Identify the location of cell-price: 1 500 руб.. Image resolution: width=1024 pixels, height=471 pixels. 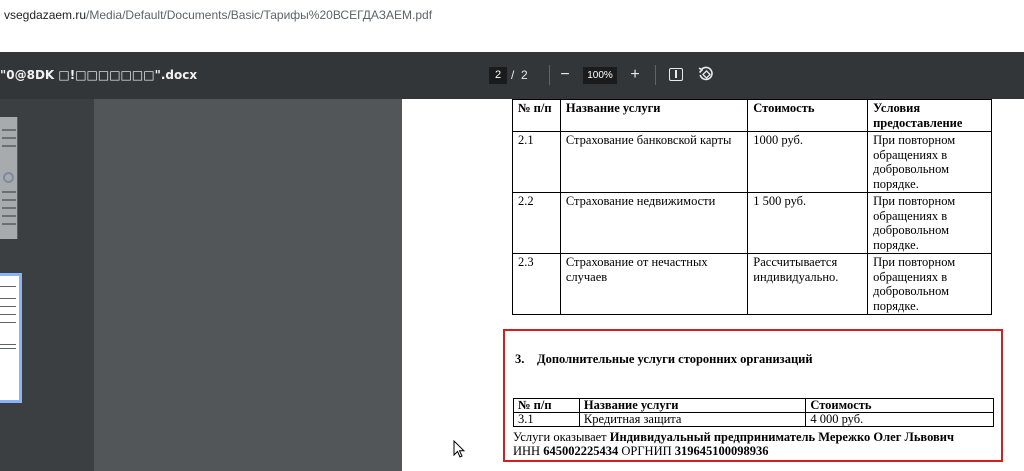
(808, 223).